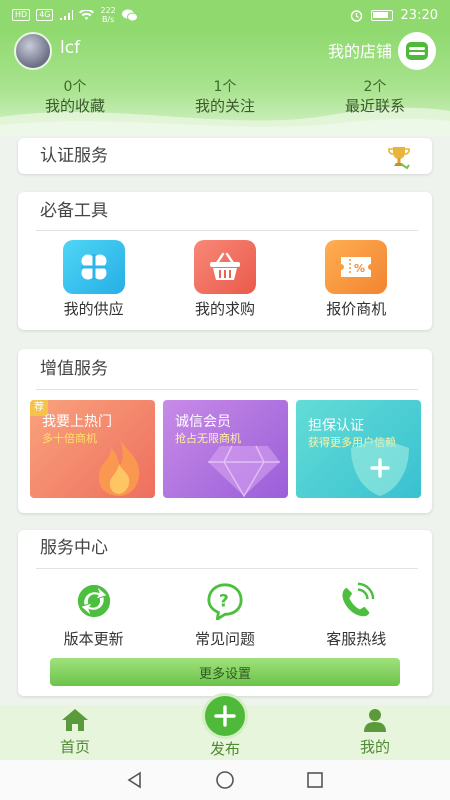 Image resolution: width=450 pixels, height=800 pixels. I want to click on net-speed-value: 222, so click(108, 10).